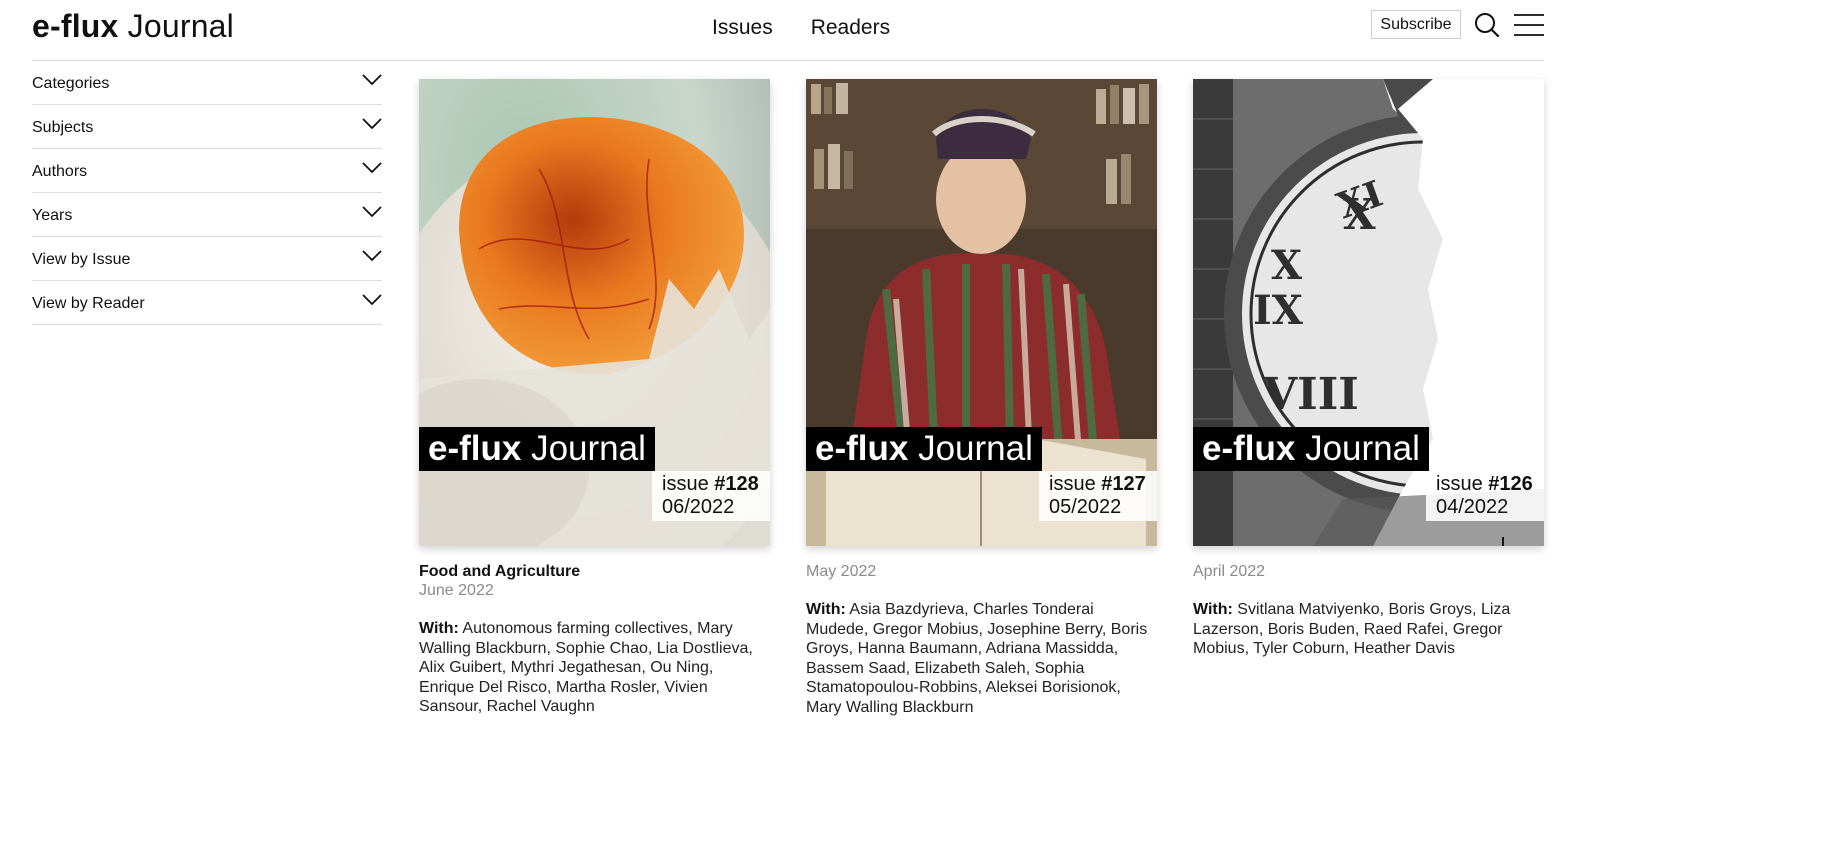 The image size is (1822, 848). What do you see at coordinates (81, 259) in the screenshot?
I see `filter-label: View by Issue` at bounding box center [81, 259].